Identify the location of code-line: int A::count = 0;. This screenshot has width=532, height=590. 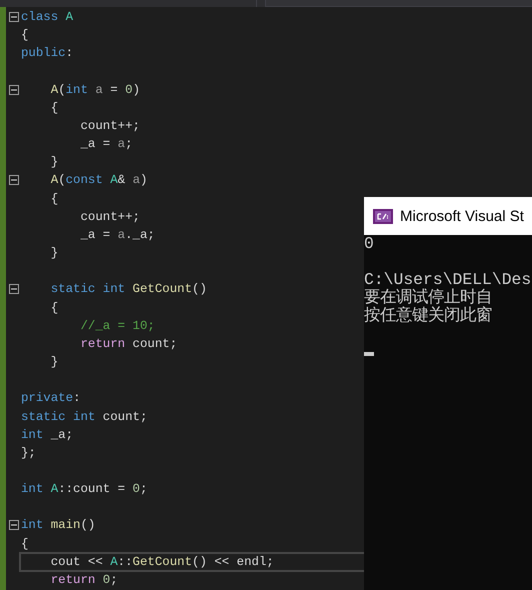
(84, 489).